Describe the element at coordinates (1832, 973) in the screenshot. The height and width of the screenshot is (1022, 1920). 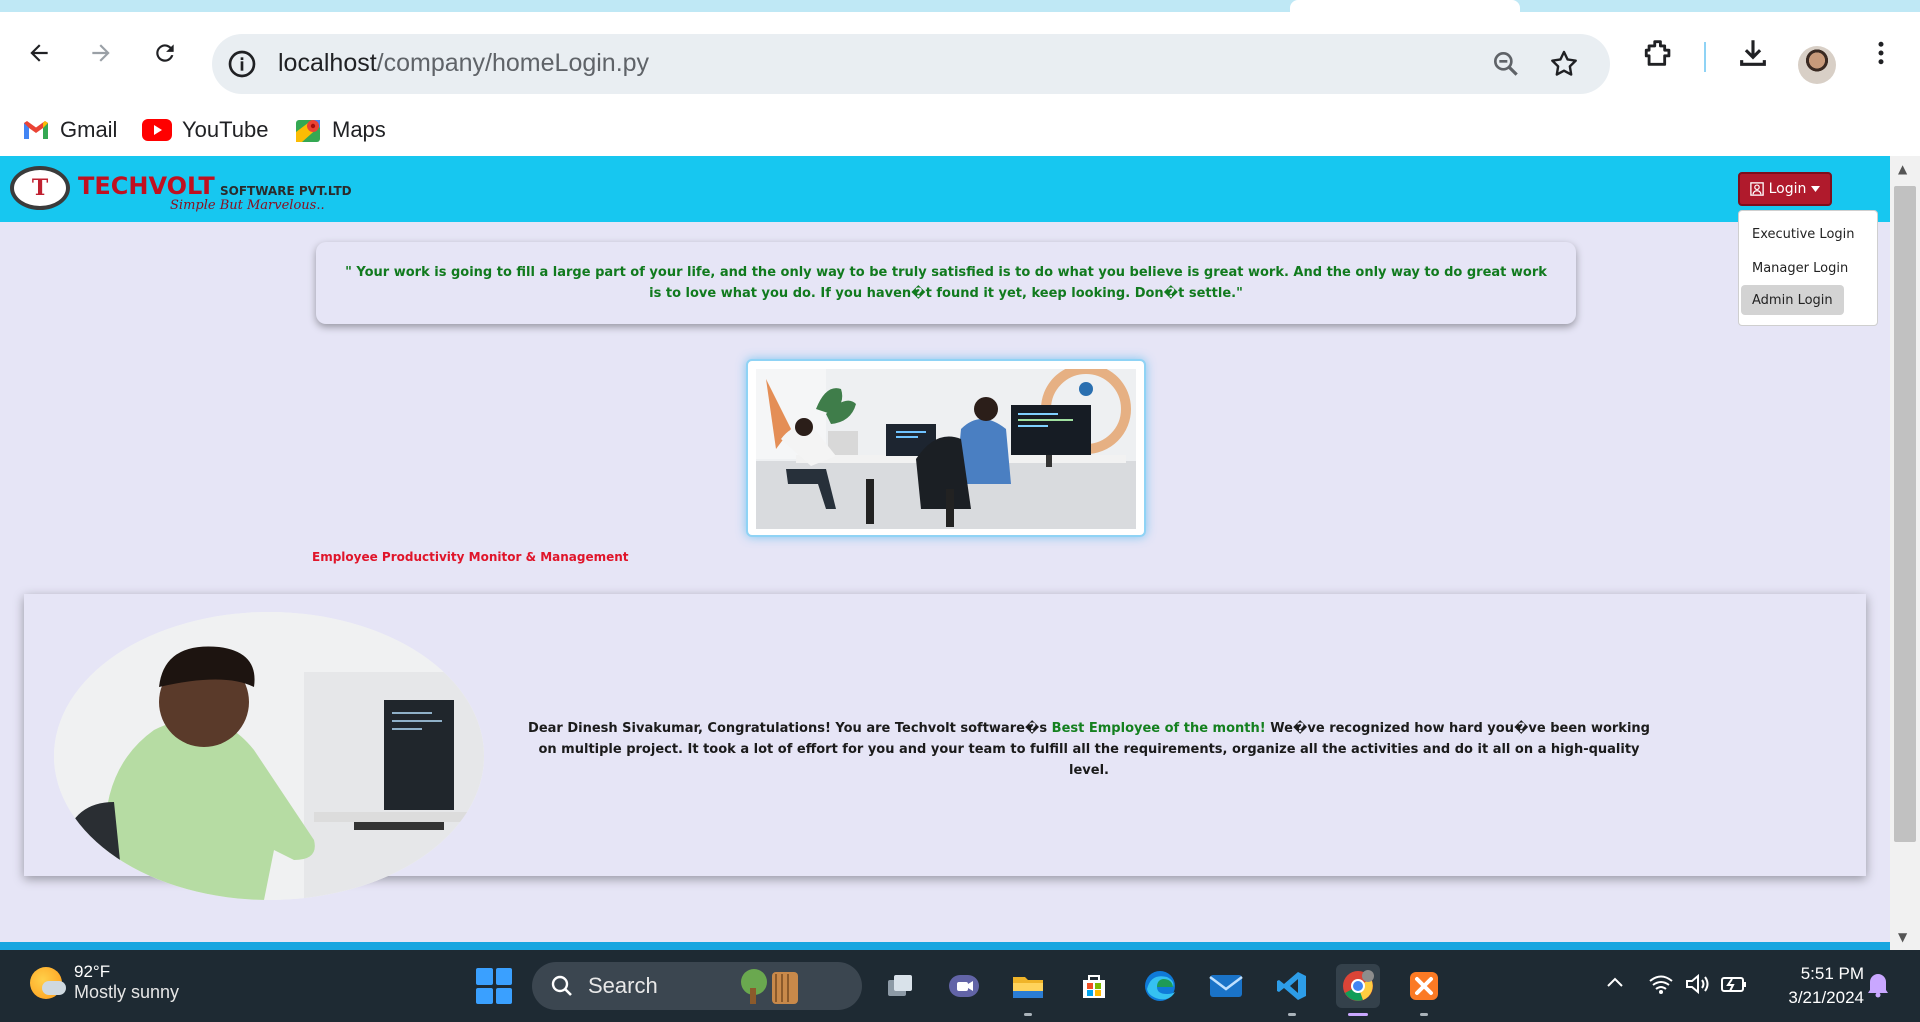
I see `clock-time: 5:51 PM` at that location.